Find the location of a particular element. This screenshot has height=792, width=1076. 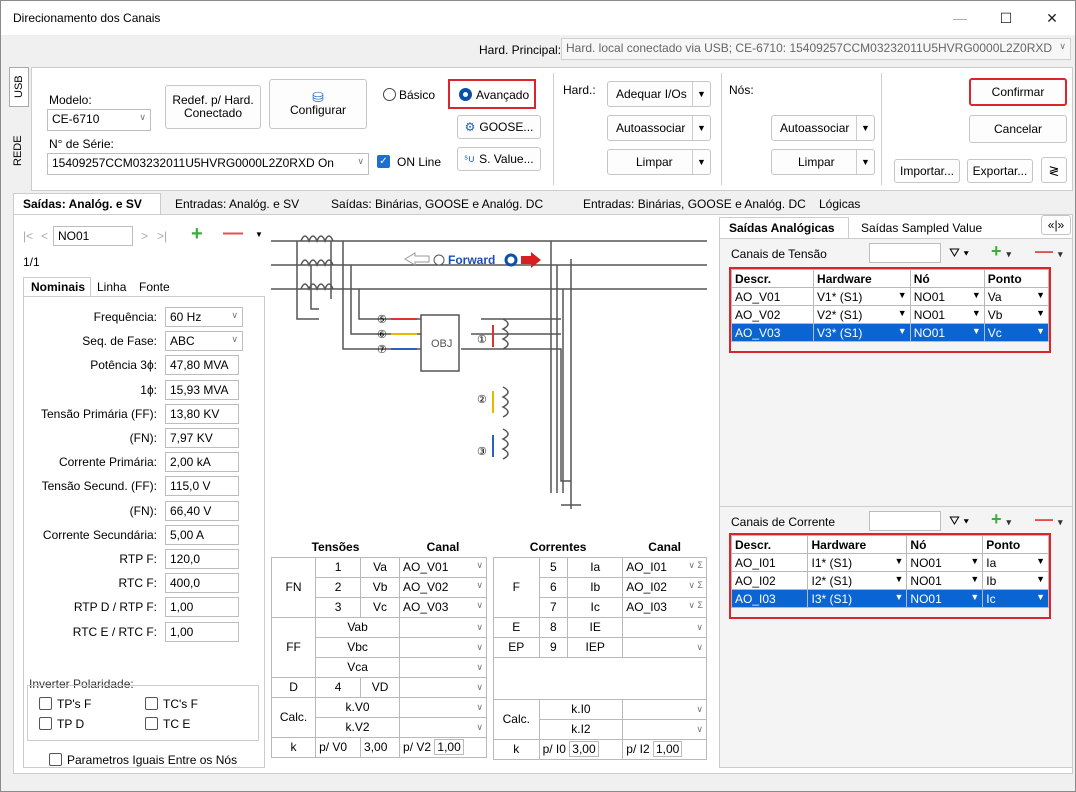

rede-tab: REDE is located at coordinates (19, 151).